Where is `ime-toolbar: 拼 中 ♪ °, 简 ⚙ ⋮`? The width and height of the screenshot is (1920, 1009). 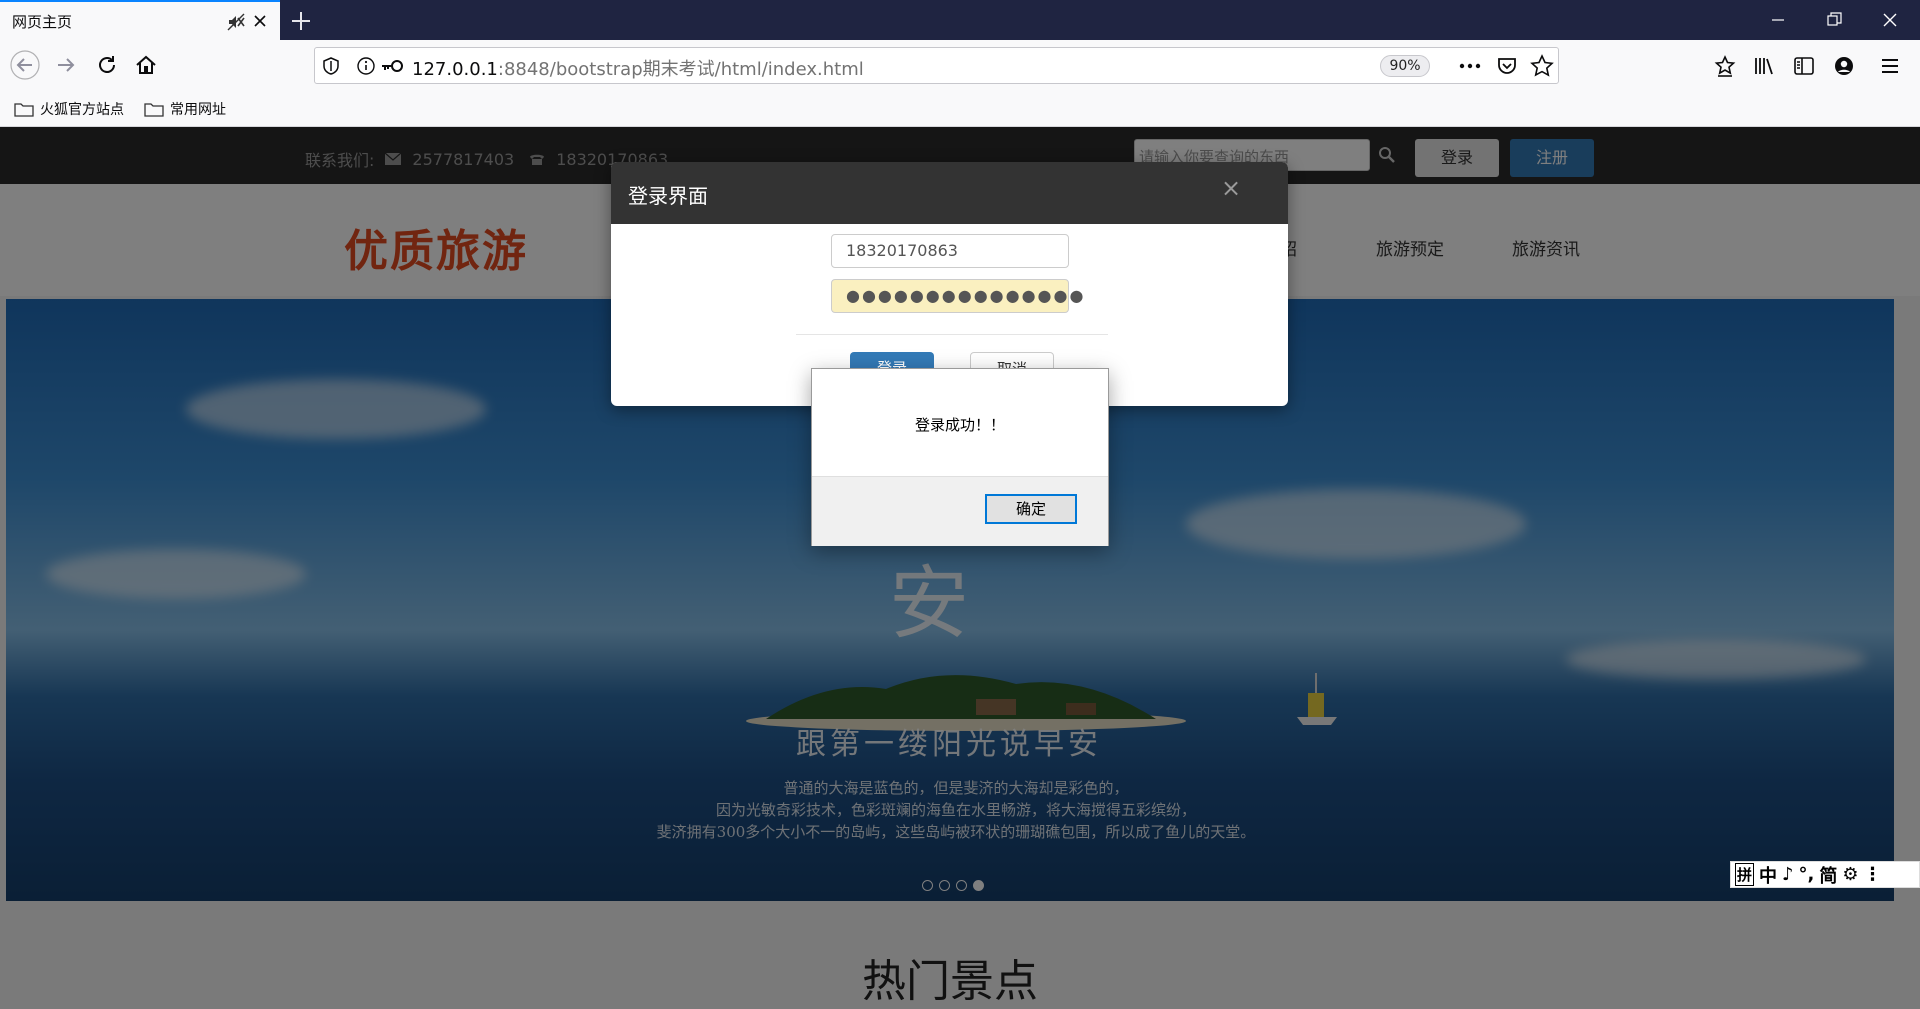
ime-toolbar: 拼 中 ♪ °, 简 ⚙ ⋮ is located at coordinates (1825, 874).